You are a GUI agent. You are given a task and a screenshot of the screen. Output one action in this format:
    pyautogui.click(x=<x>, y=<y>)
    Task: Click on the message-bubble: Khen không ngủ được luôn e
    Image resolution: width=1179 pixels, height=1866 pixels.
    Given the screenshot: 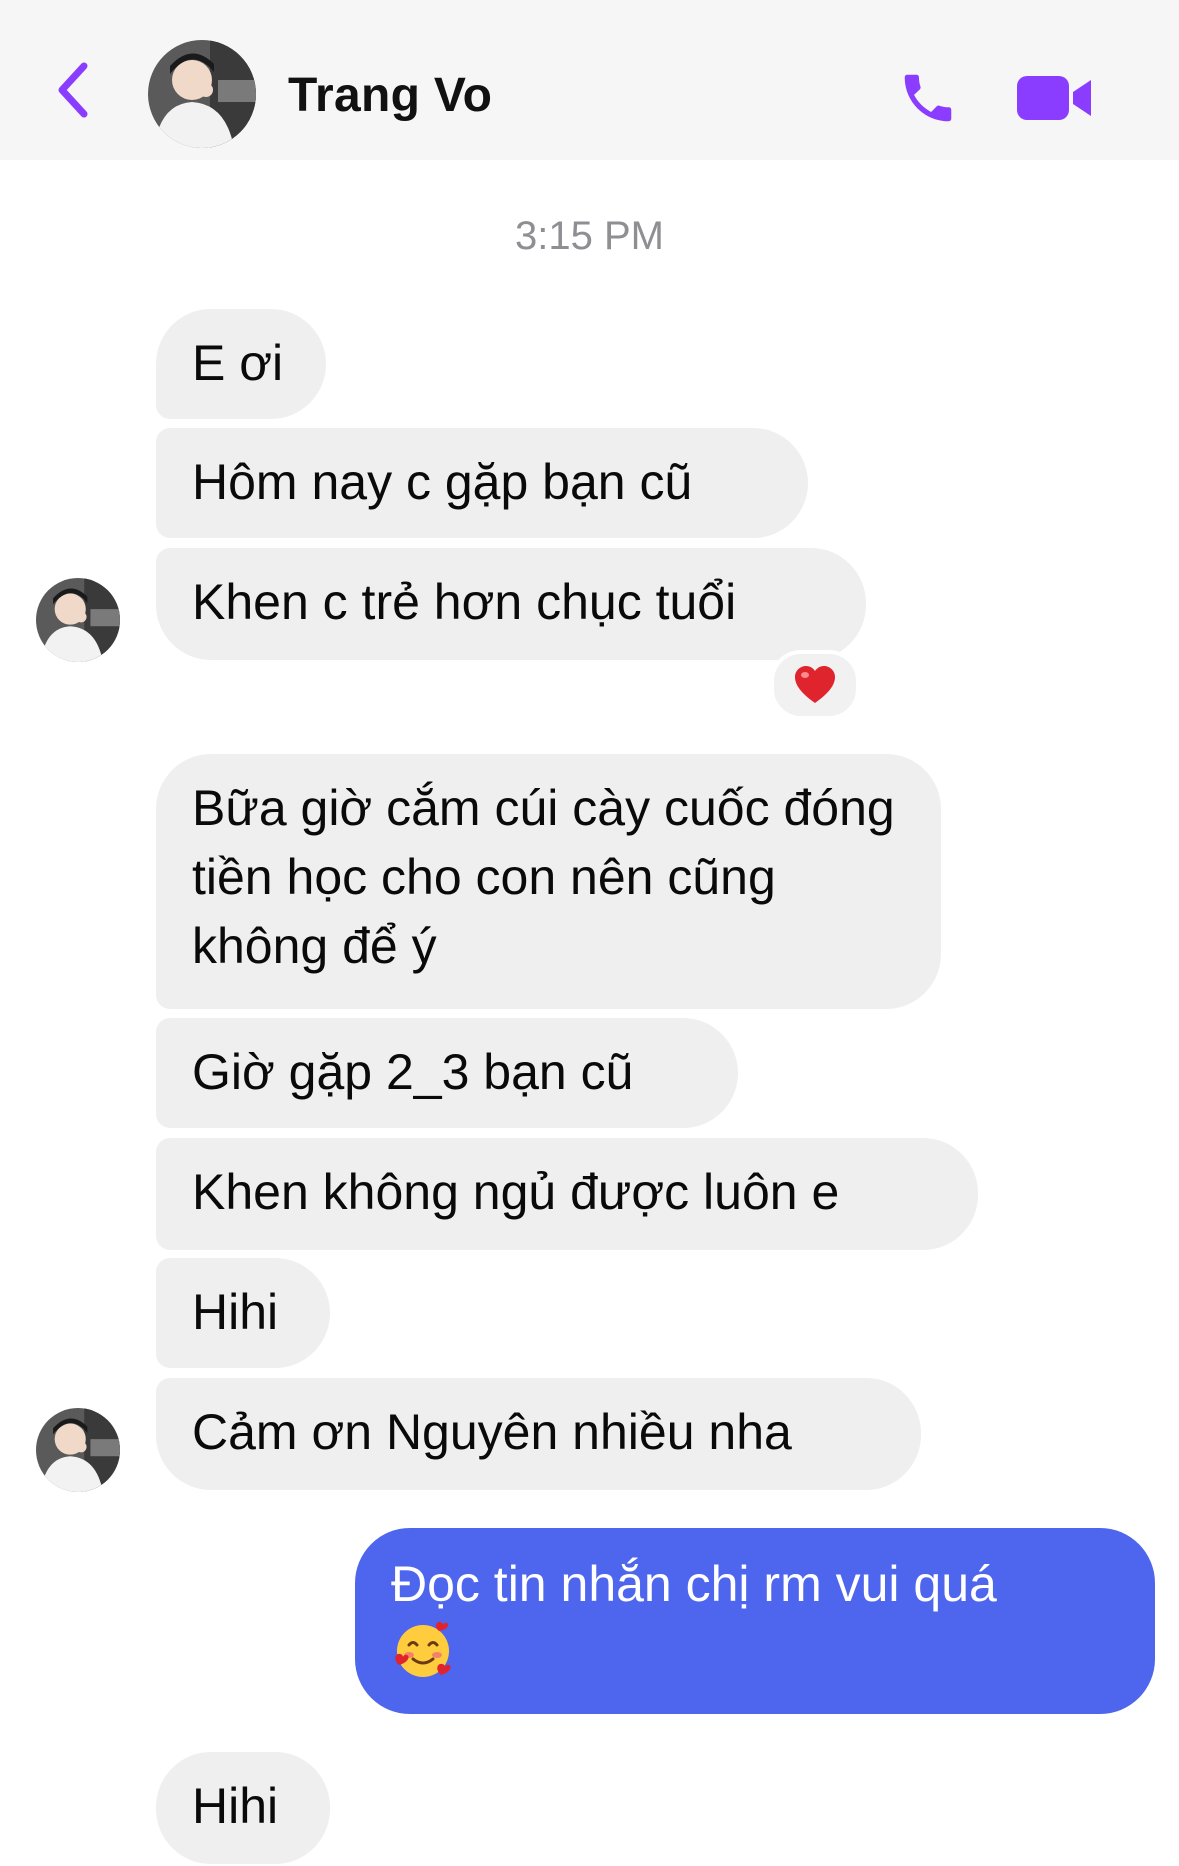 What is the action you would take?
    pyautogui.click(x=567, y=1194)
    